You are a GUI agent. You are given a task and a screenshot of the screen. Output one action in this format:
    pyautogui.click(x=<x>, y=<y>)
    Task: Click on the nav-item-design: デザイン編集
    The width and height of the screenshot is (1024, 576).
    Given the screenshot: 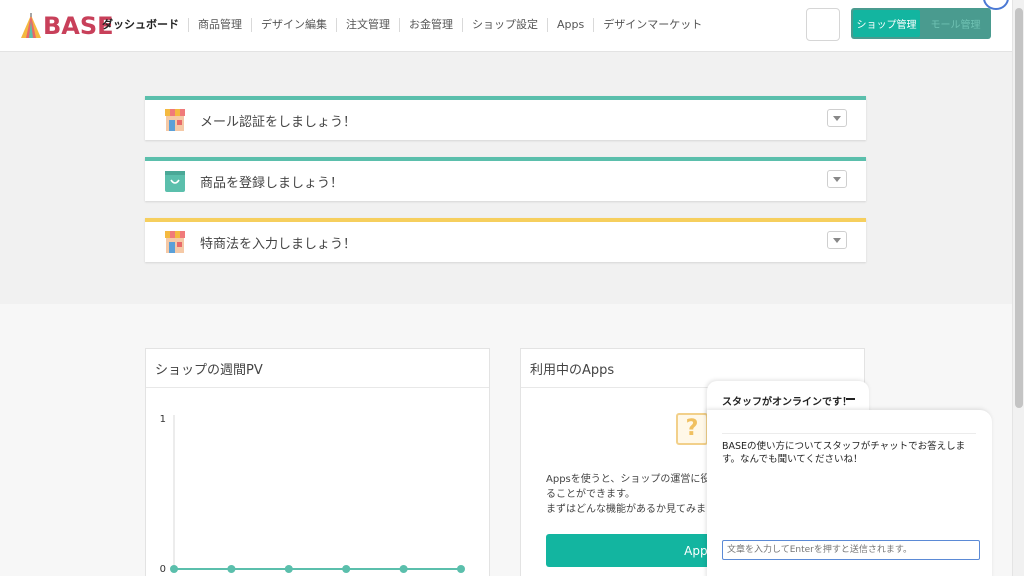 What is the action you would take?
    pyautogui.click(x=293, y=25)
    